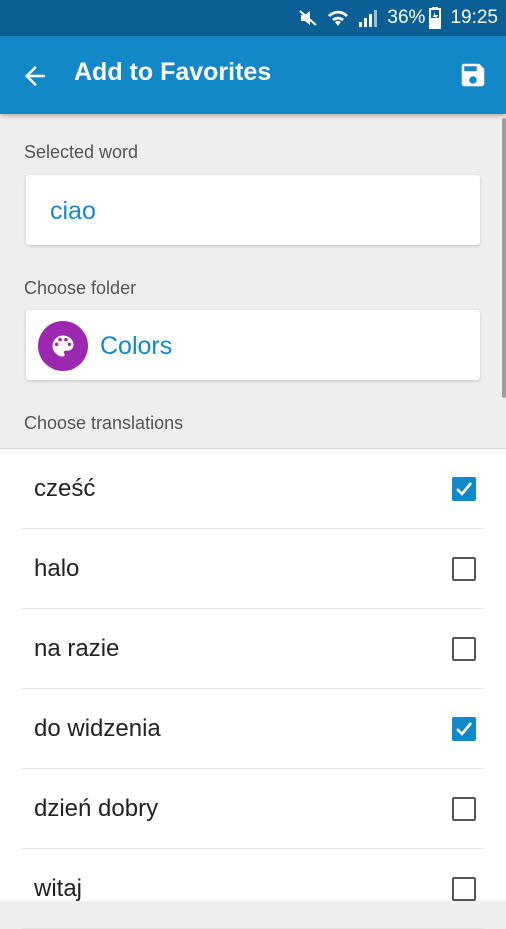 This screenshot has height=929, width=506. I want to click on list-item: witaj, so click(253, 889).